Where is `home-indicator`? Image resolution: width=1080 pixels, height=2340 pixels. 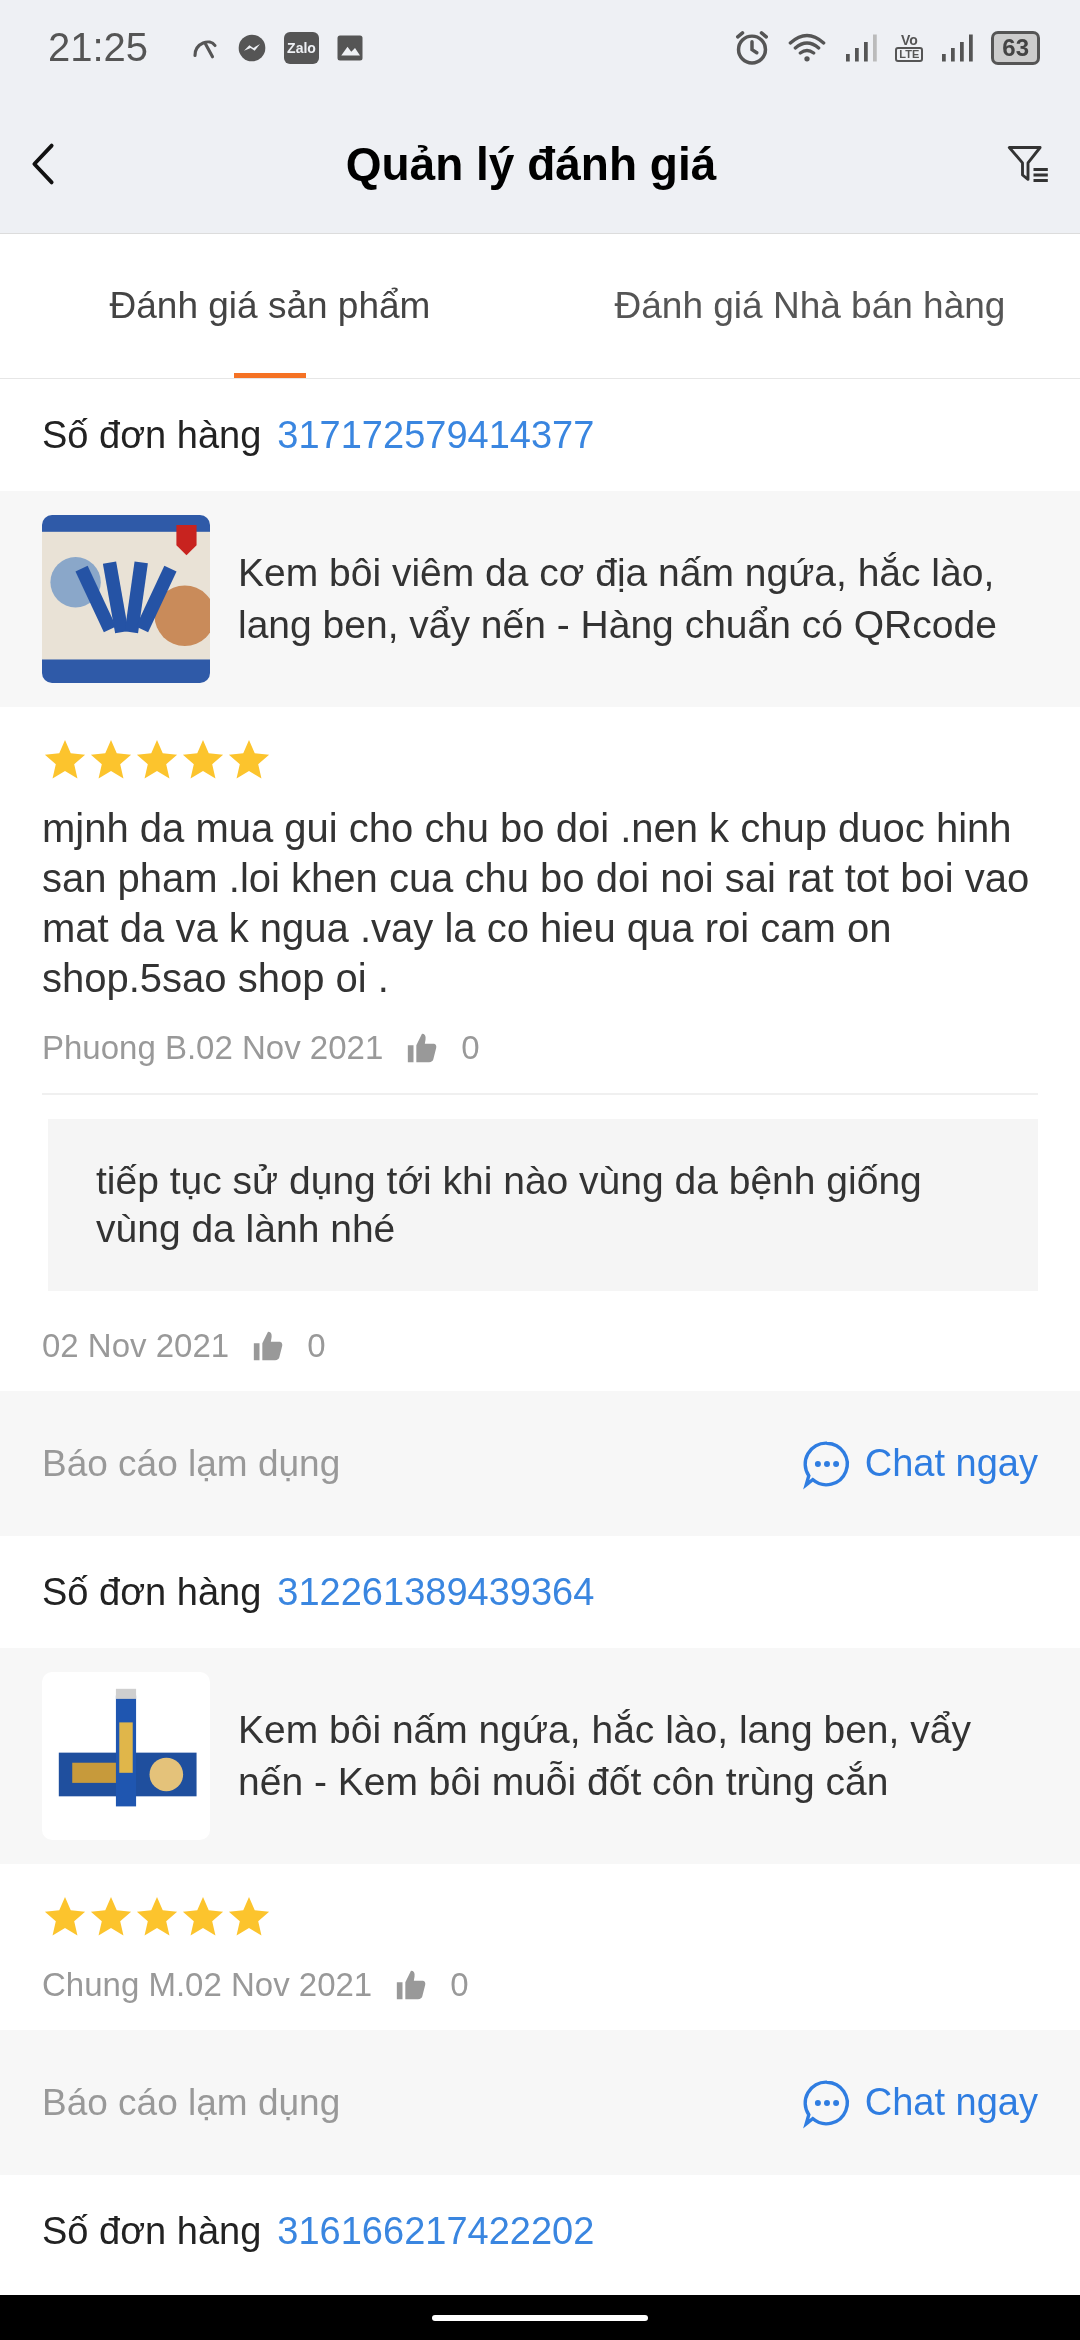
home-indicator is located at coordinates (540, 2317).